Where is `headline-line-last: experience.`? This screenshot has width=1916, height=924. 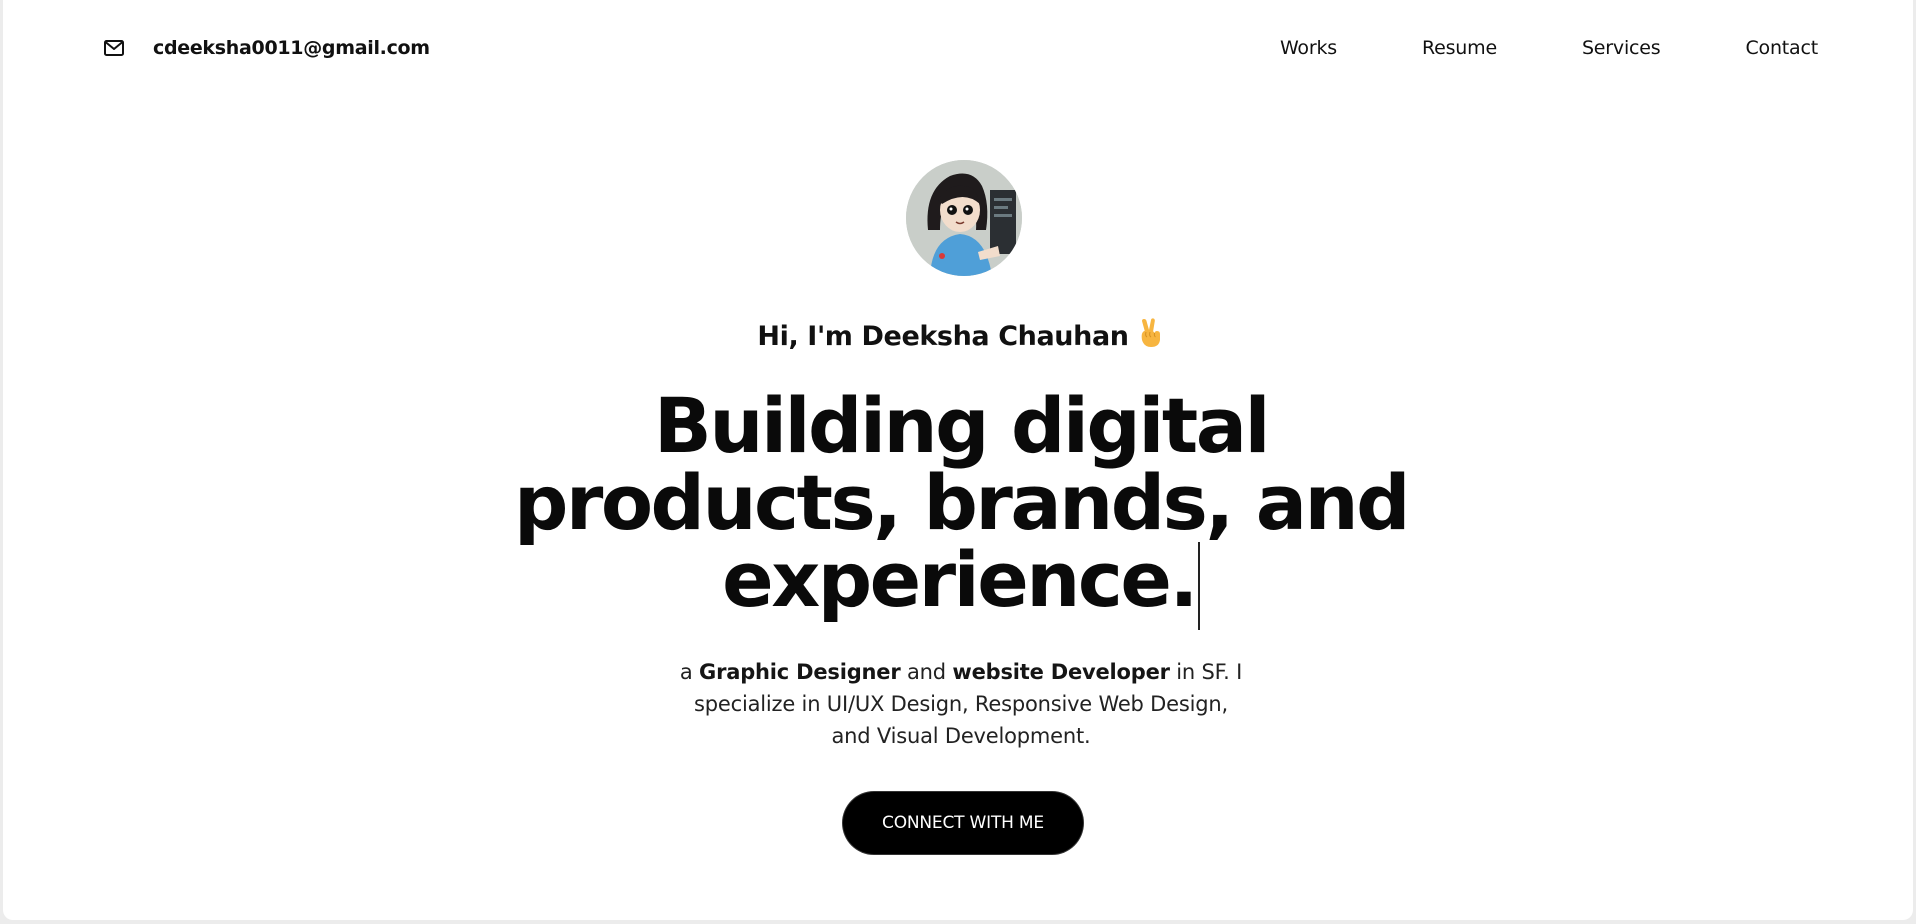
headline-line-last: experience. is located at coordinates (959, 585).